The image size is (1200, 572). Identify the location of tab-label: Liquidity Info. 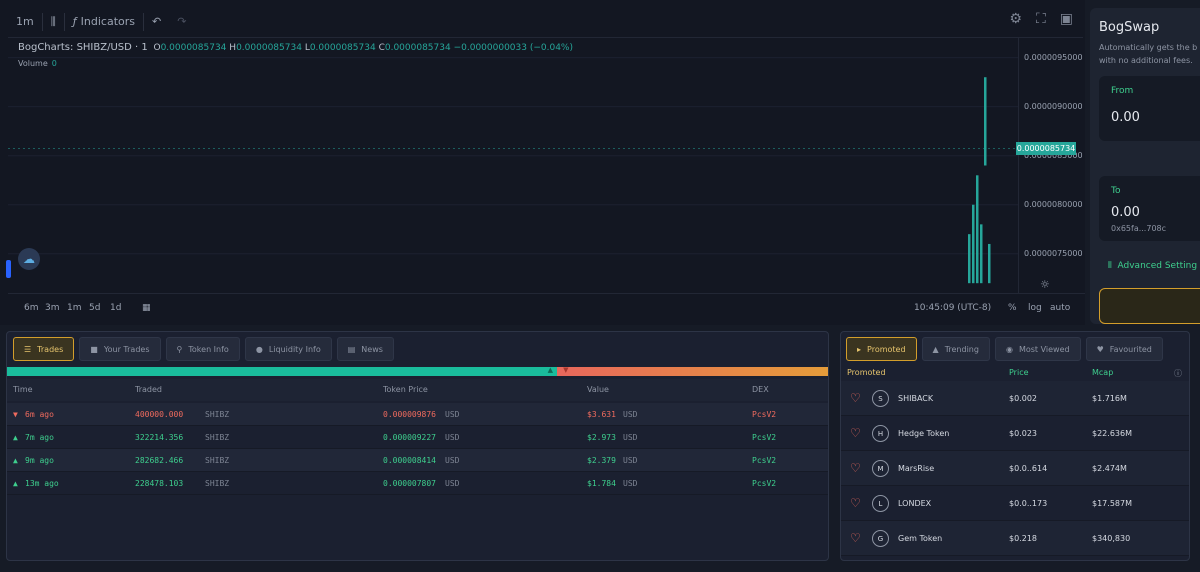
(294, 349).